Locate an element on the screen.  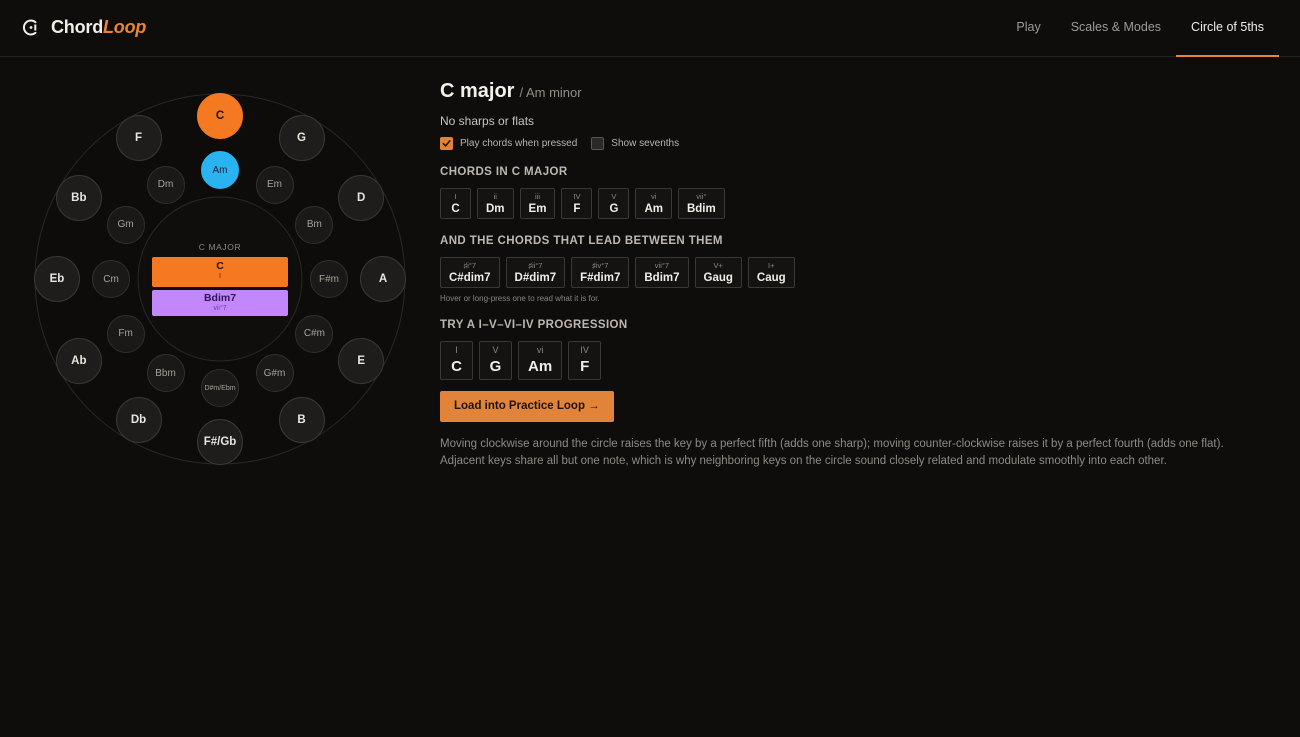
passing-section-title: AND THE CHORDS THAT LEAD BETWEEN THEM is located at coordinates (581, 241).